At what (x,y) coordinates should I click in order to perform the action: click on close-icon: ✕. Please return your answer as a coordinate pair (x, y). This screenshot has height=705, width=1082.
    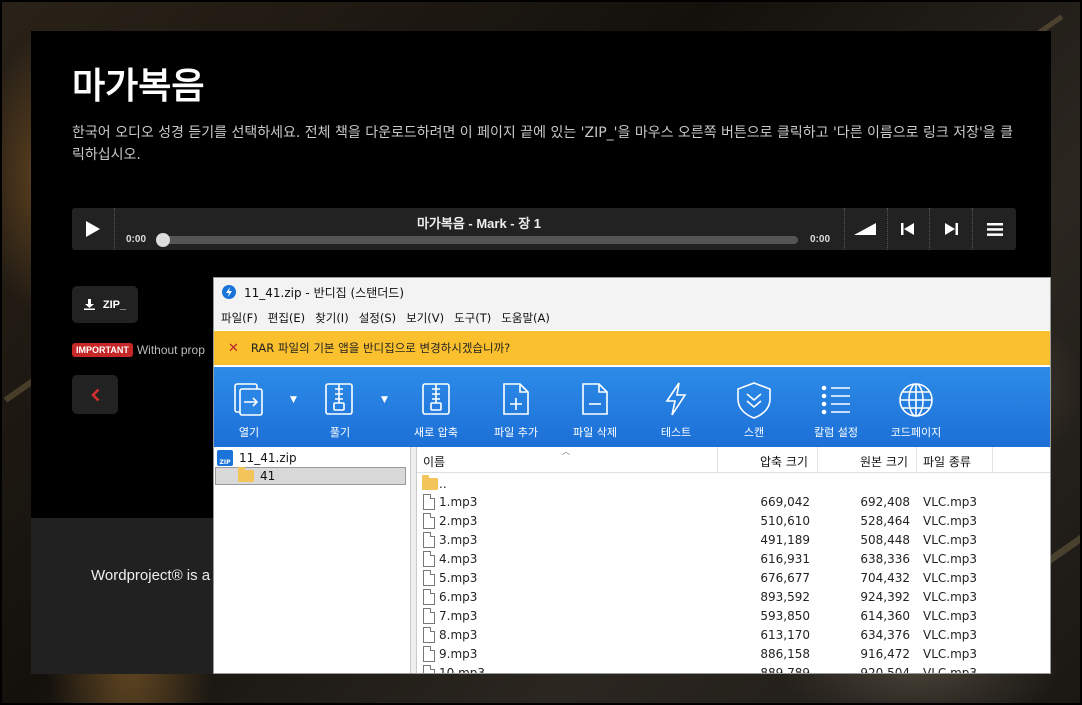
    Looking at the image, I should click on (233, 348).